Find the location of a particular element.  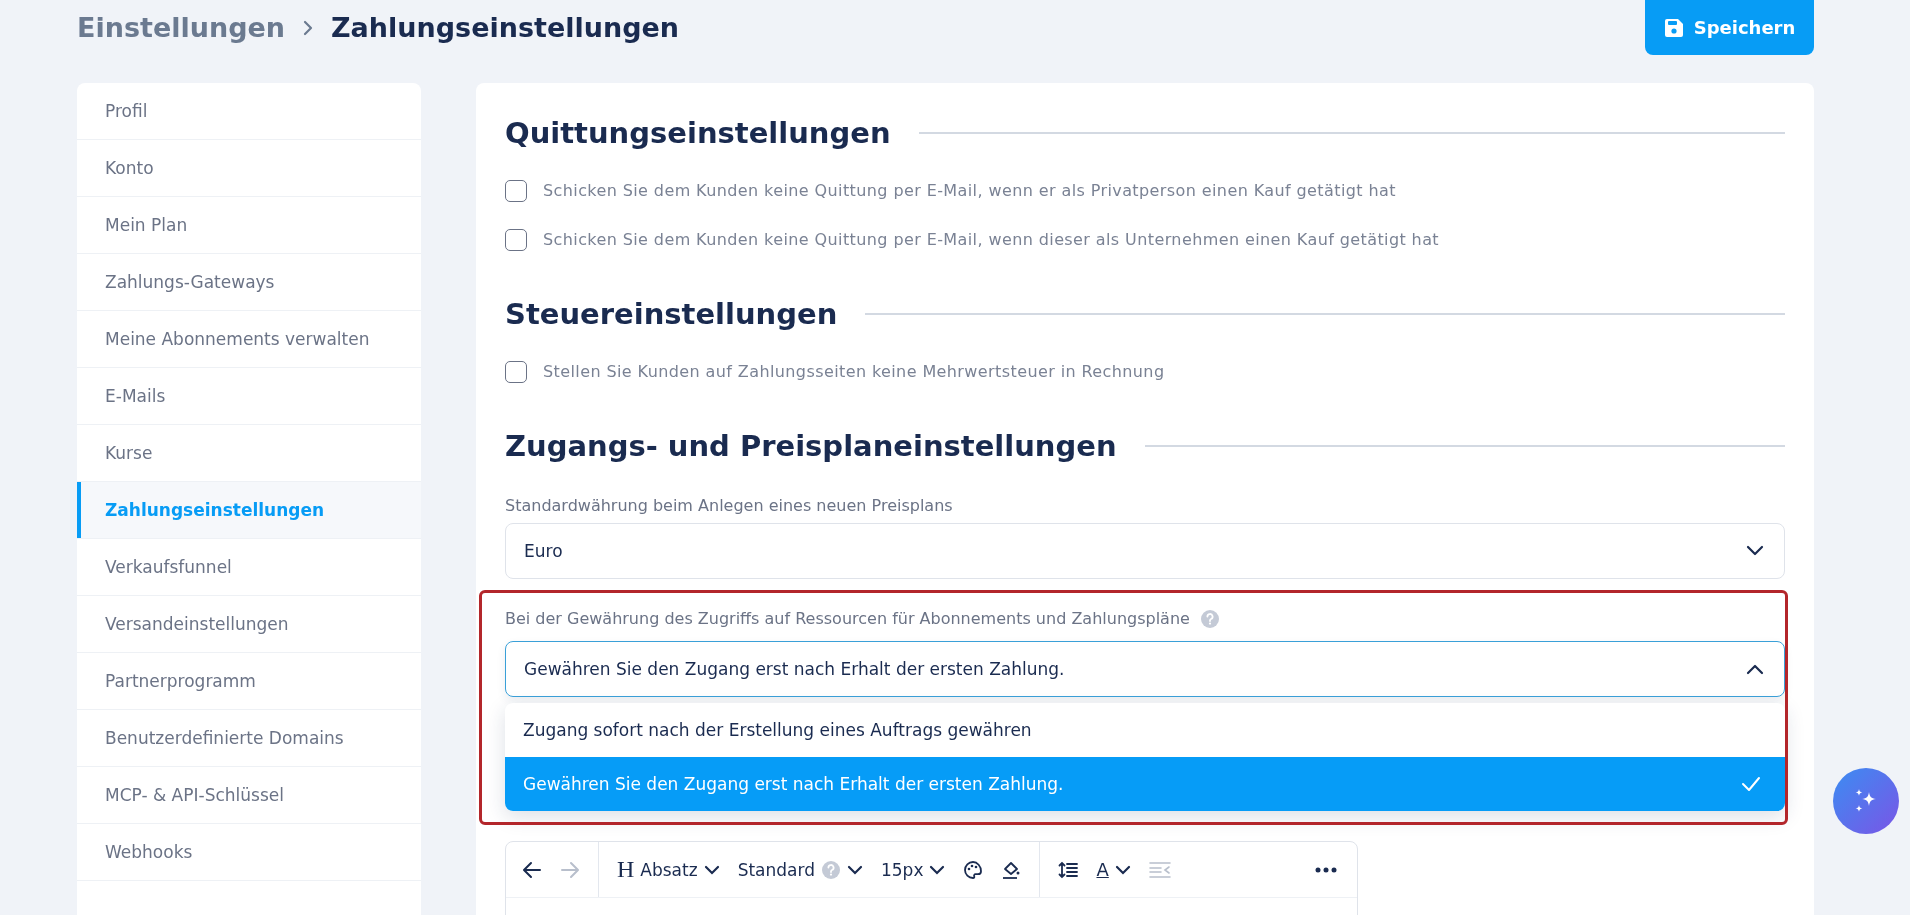

dropdown-option: Zugang sofort nach der Erstellung eines Auftrags gewähren is located at coordinates (1145, 730).